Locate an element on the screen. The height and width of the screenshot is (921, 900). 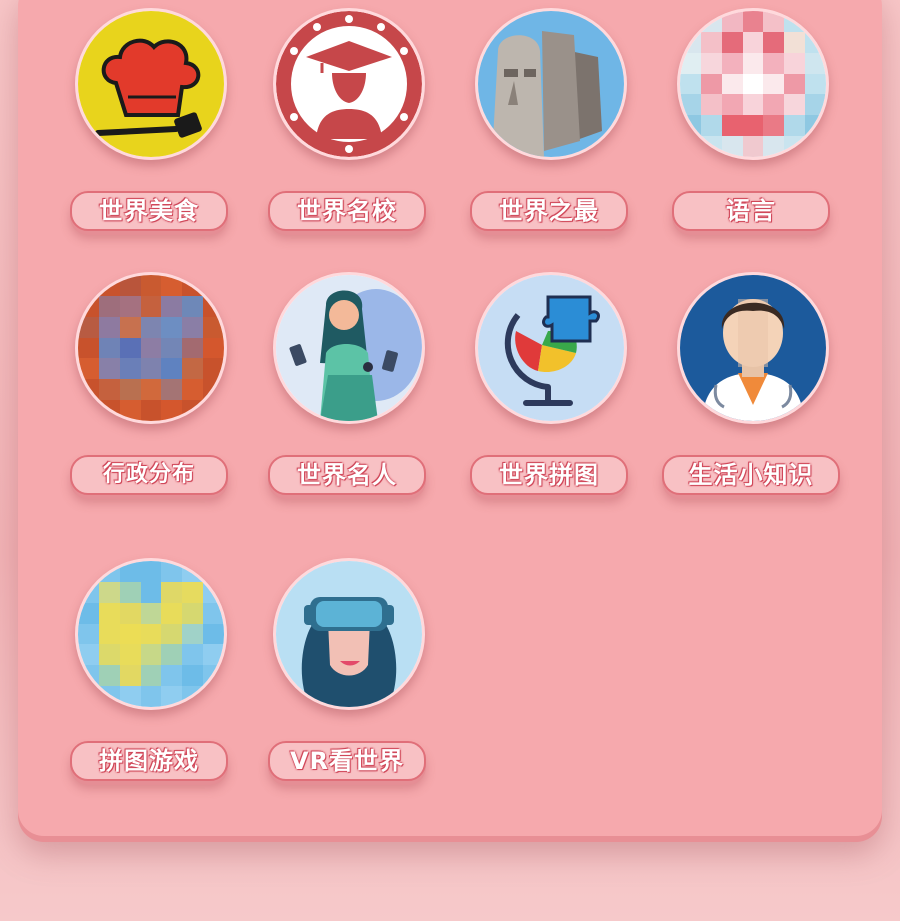
menu-item-famous-people: 世界名人 is located at coordinates (348, 387).